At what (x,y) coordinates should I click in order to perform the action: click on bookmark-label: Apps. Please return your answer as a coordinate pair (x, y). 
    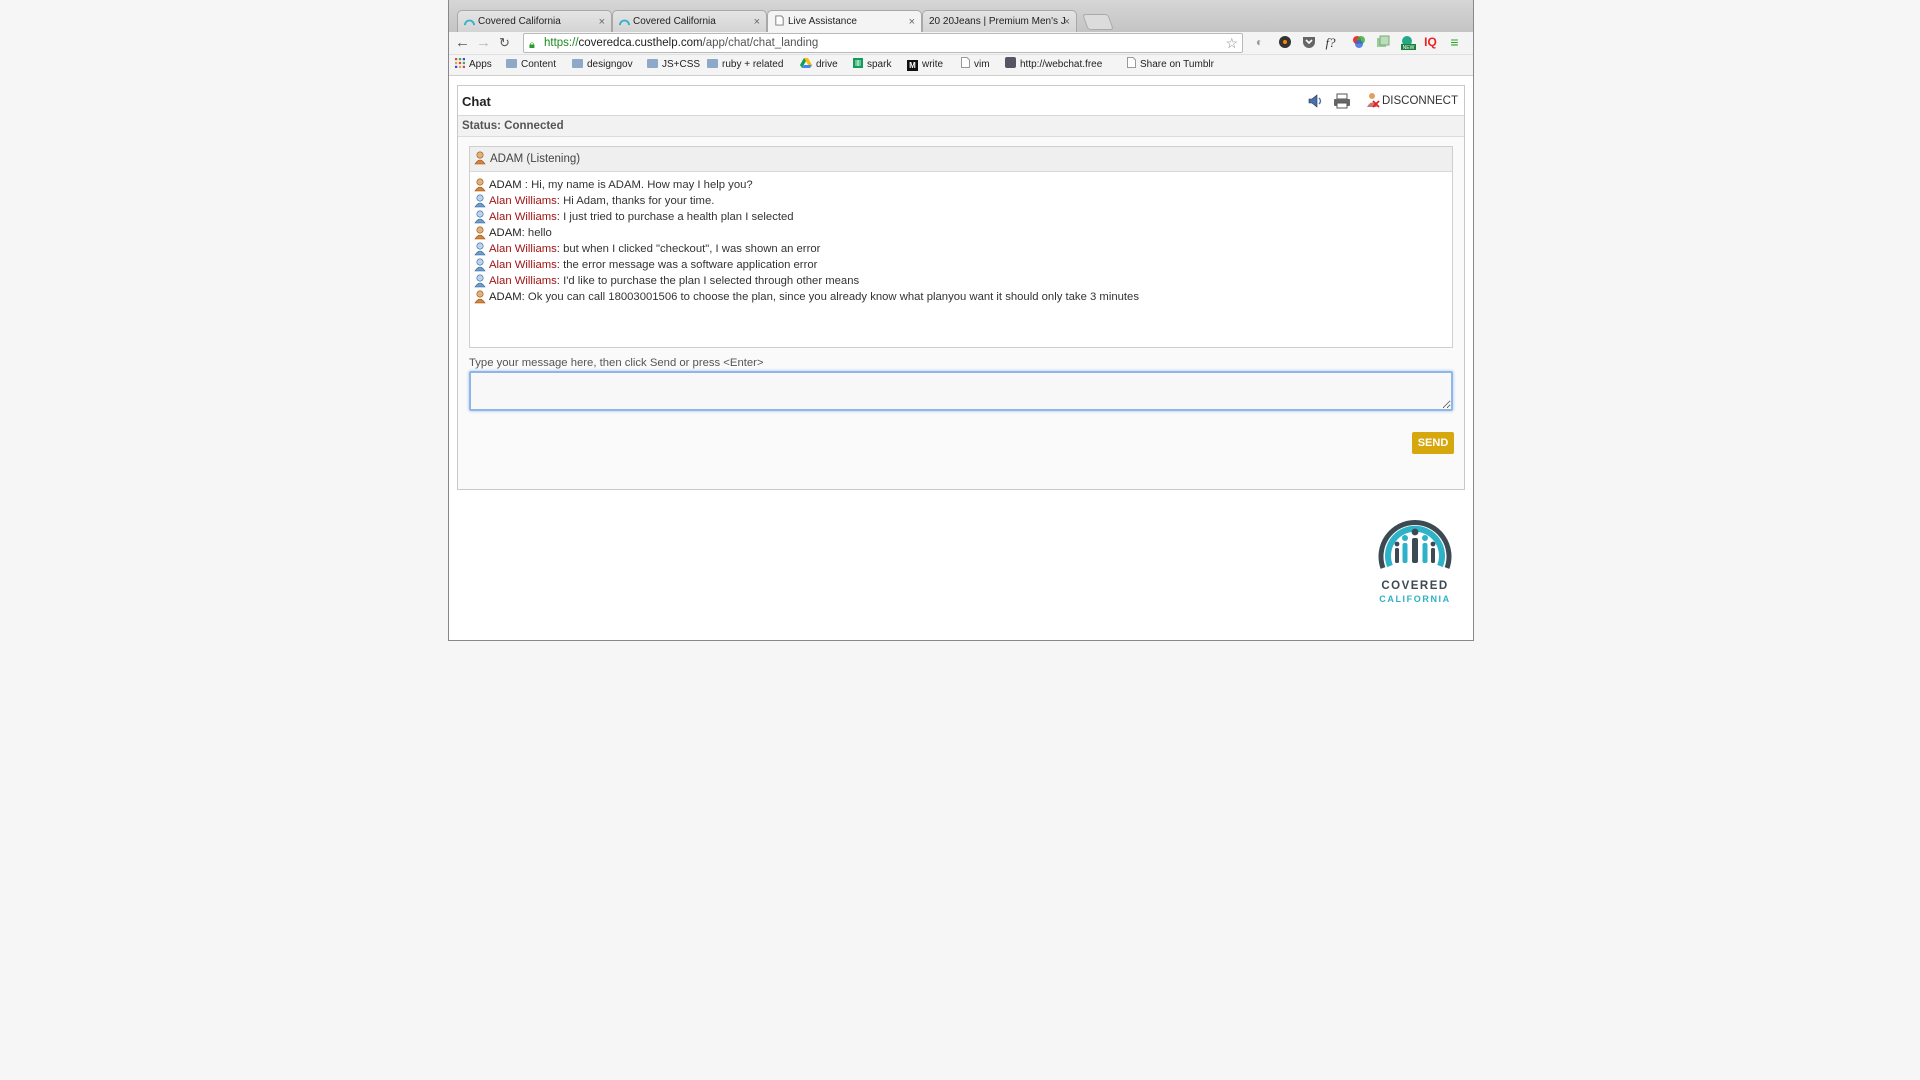
    Looking at the image, I should click on (480, 64).